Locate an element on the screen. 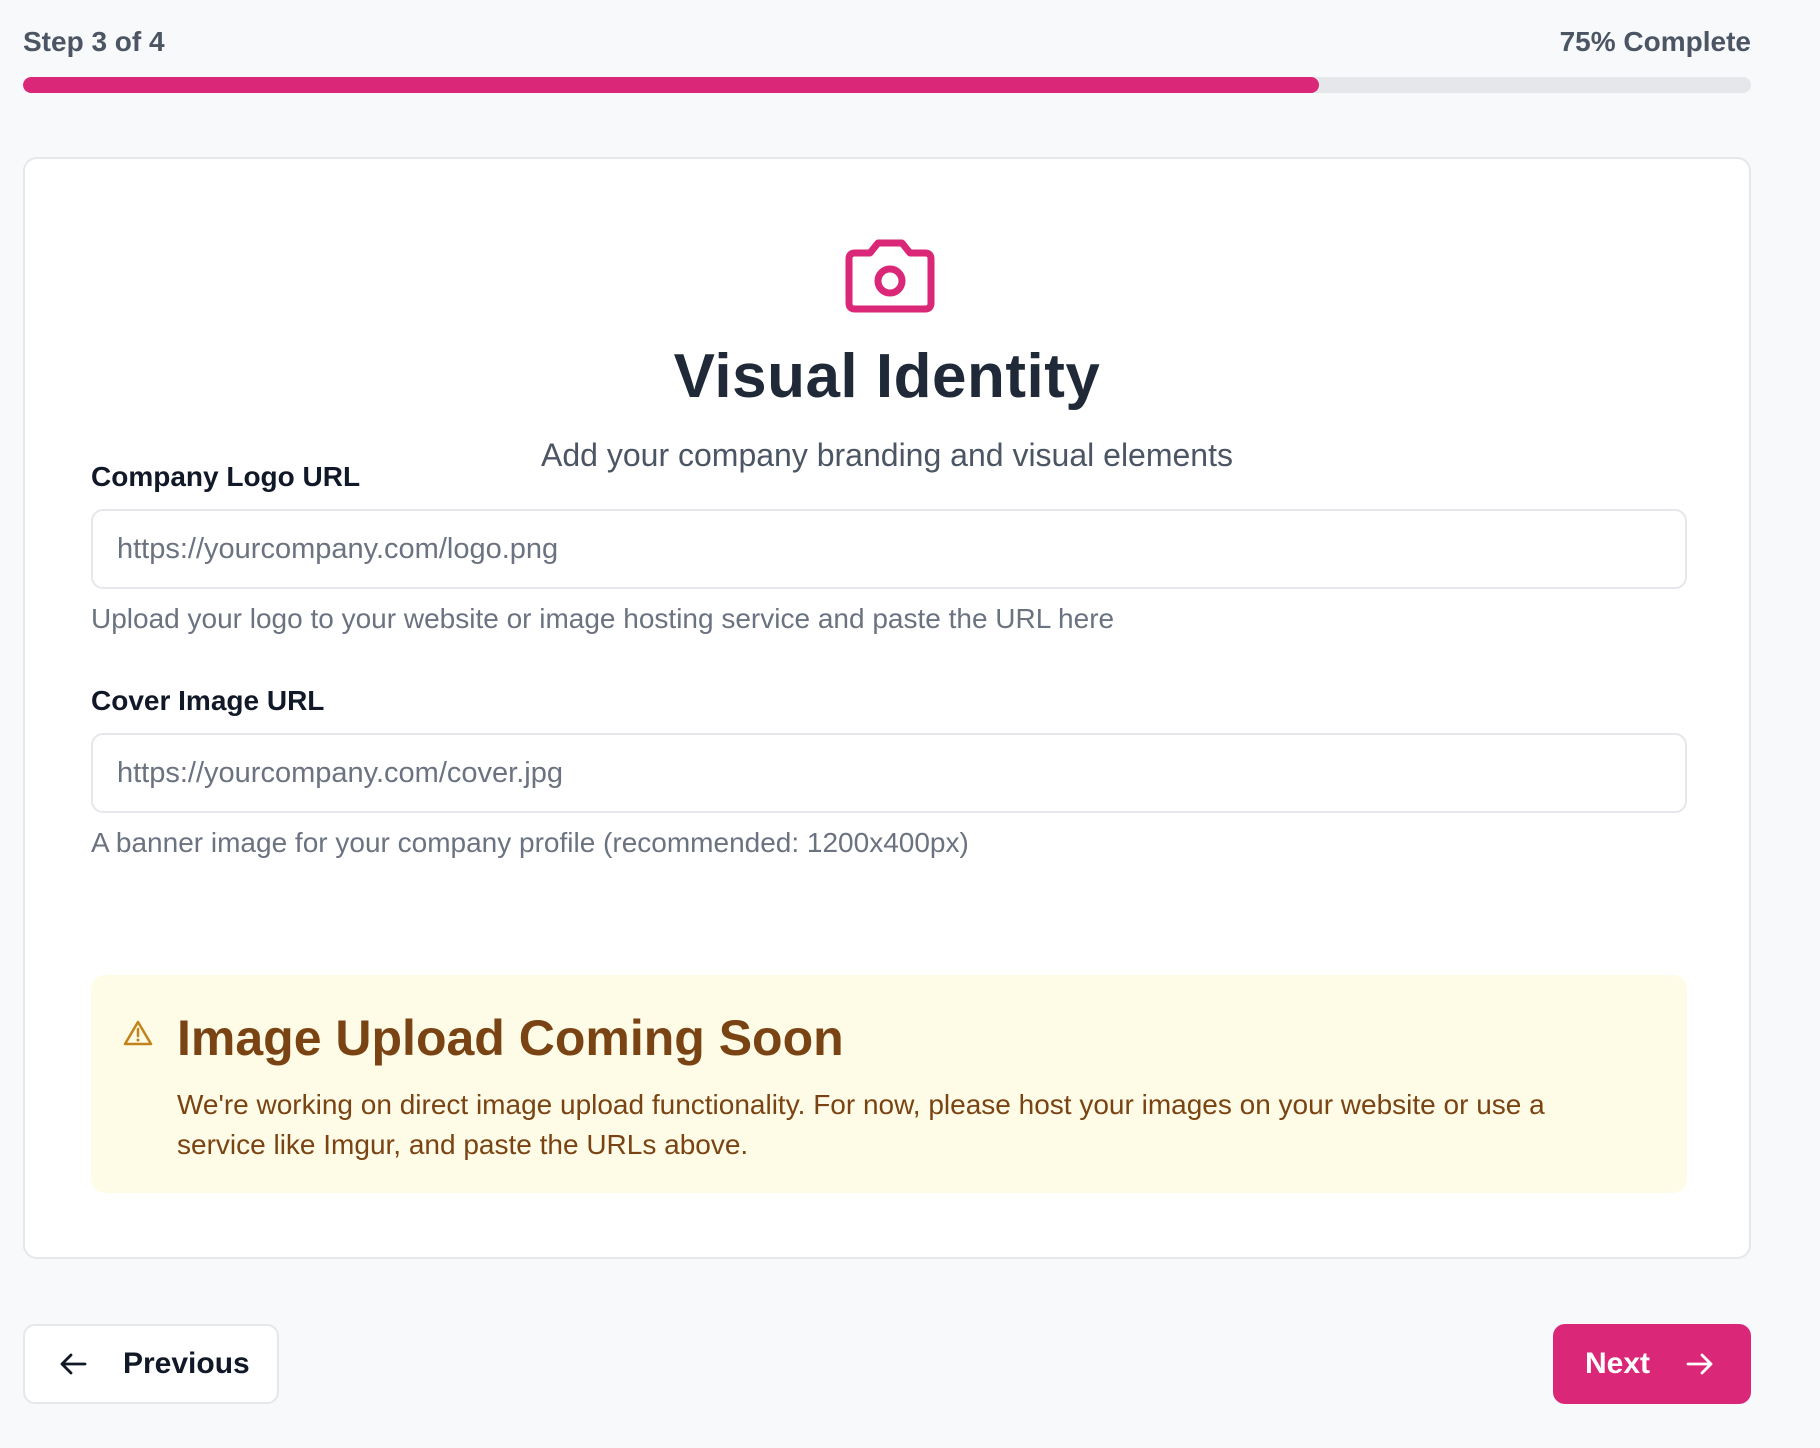 The image size is (1820, 1448). logo-url-input is located at coordinates (889, 549).